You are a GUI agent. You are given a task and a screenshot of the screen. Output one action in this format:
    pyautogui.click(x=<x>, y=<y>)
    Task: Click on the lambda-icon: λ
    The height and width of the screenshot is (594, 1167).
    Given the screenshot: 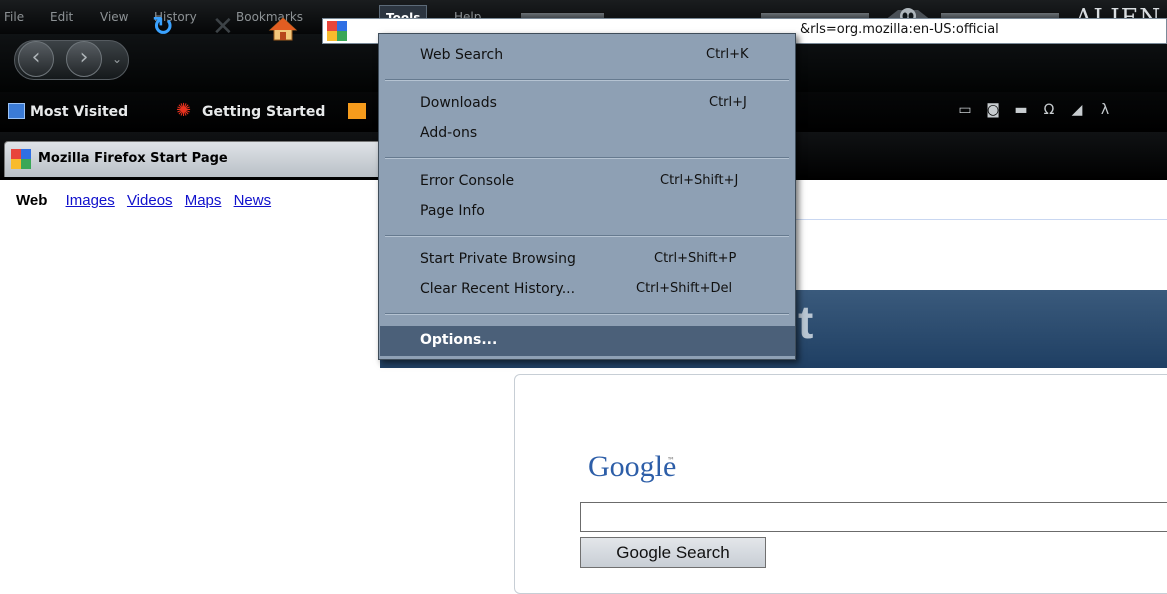 What is the action you would take?
    pyautogui.click(x=1105, y=110)
    